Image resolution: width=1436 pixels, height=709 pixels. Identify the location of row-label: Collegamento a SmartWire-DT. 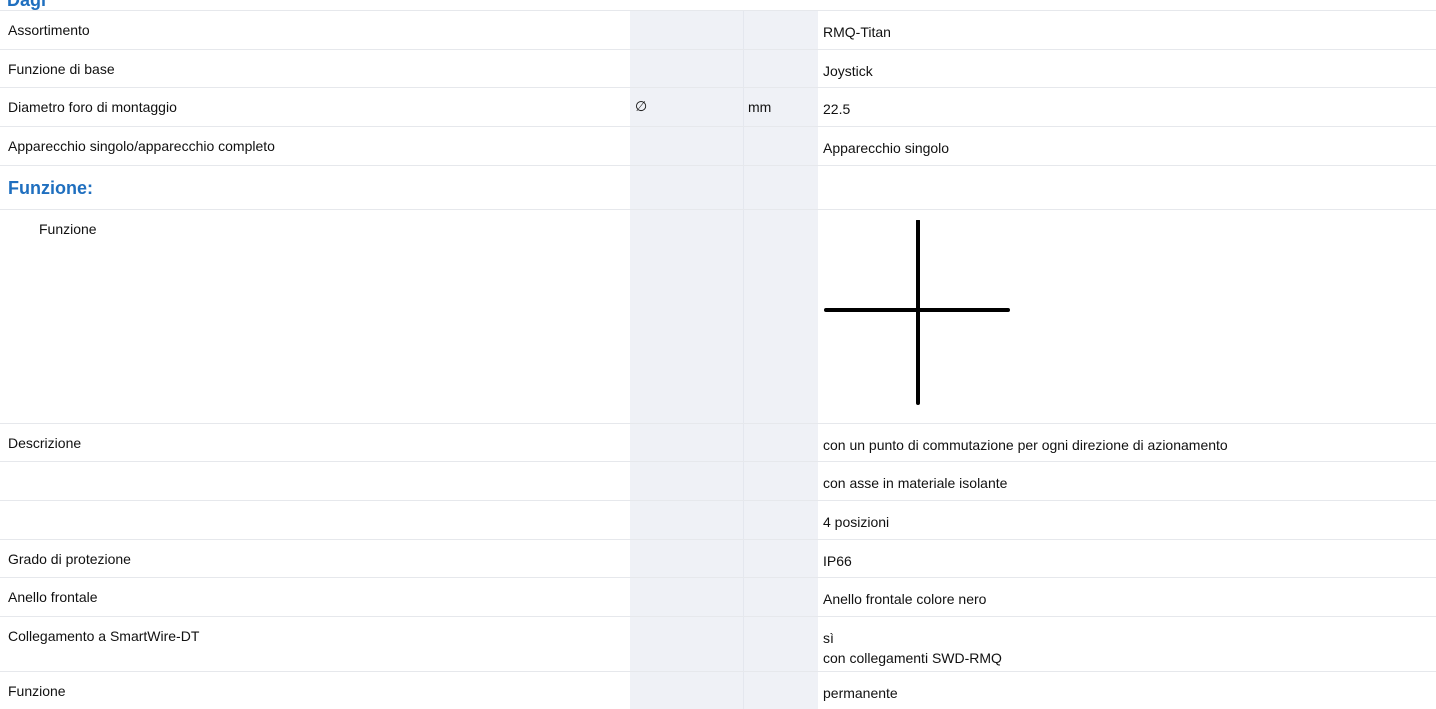
(104, 636).